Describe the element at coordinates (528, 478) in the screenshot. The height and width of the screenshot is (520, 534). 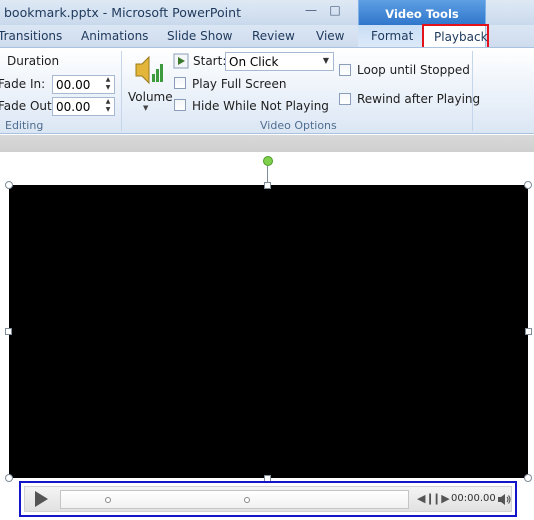
I see `resize-handle-bottom-right` at that location.